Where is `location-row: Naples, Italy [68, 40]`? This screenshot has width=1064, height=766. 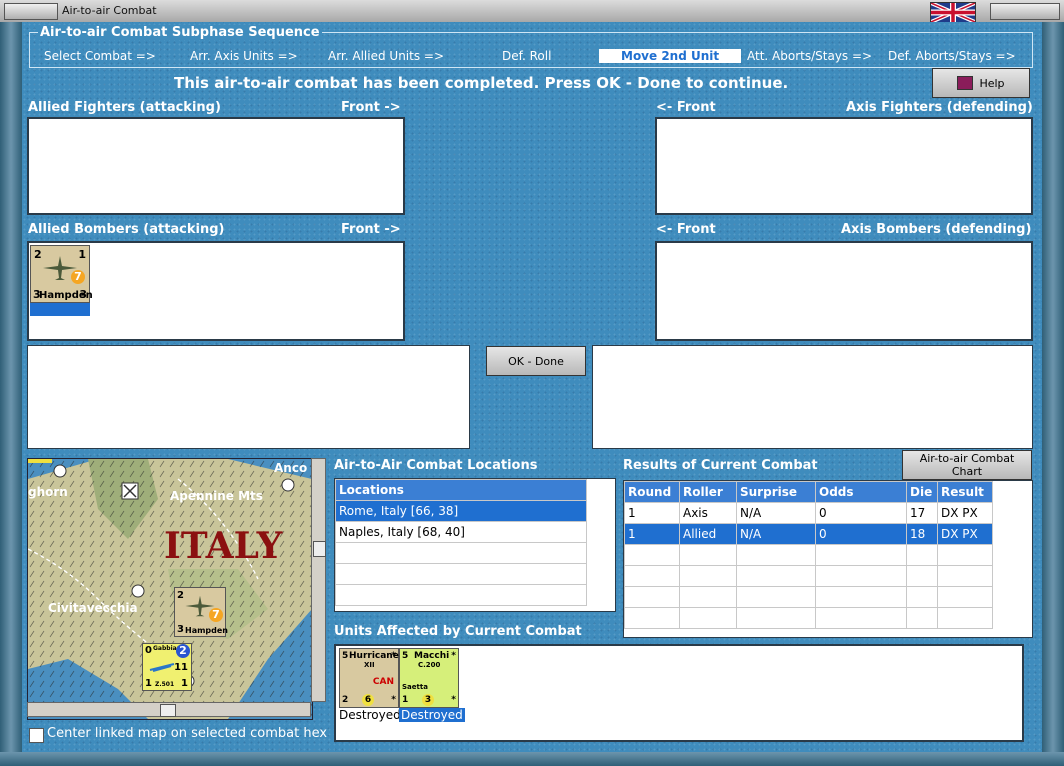 location-row: Naples, Italy [68, 40] is located at coordinates (461, 532).